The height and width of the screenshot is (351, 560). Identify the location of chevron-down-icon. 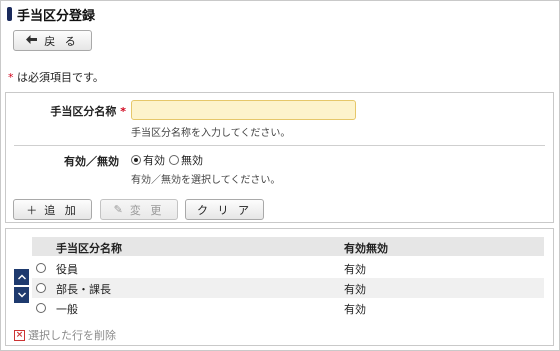
(21, 295).